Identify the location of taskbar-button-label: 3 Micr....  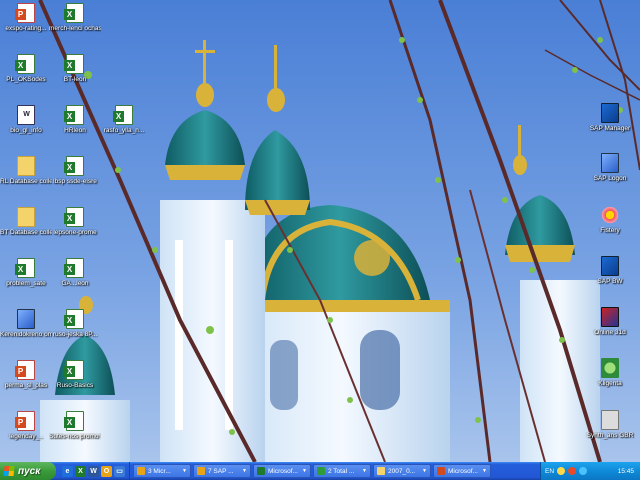
(159, 471).